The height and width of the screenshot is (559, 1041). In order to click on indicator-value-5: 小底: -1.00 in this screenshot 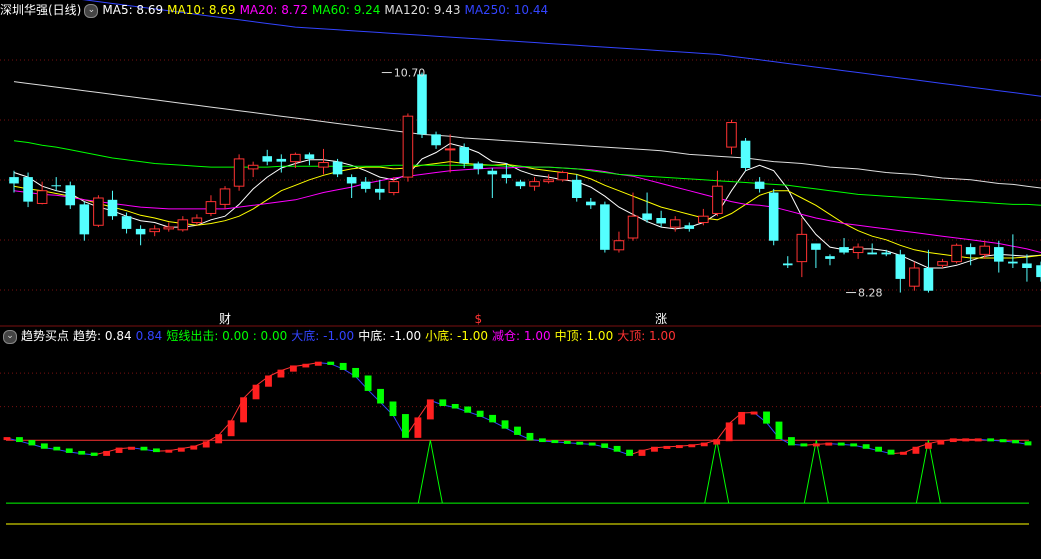, I will do `click(457, 336)`.